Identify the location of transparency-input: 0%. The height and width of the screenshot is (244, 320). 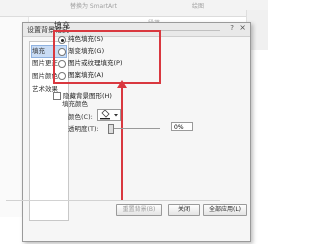
(182, 126).